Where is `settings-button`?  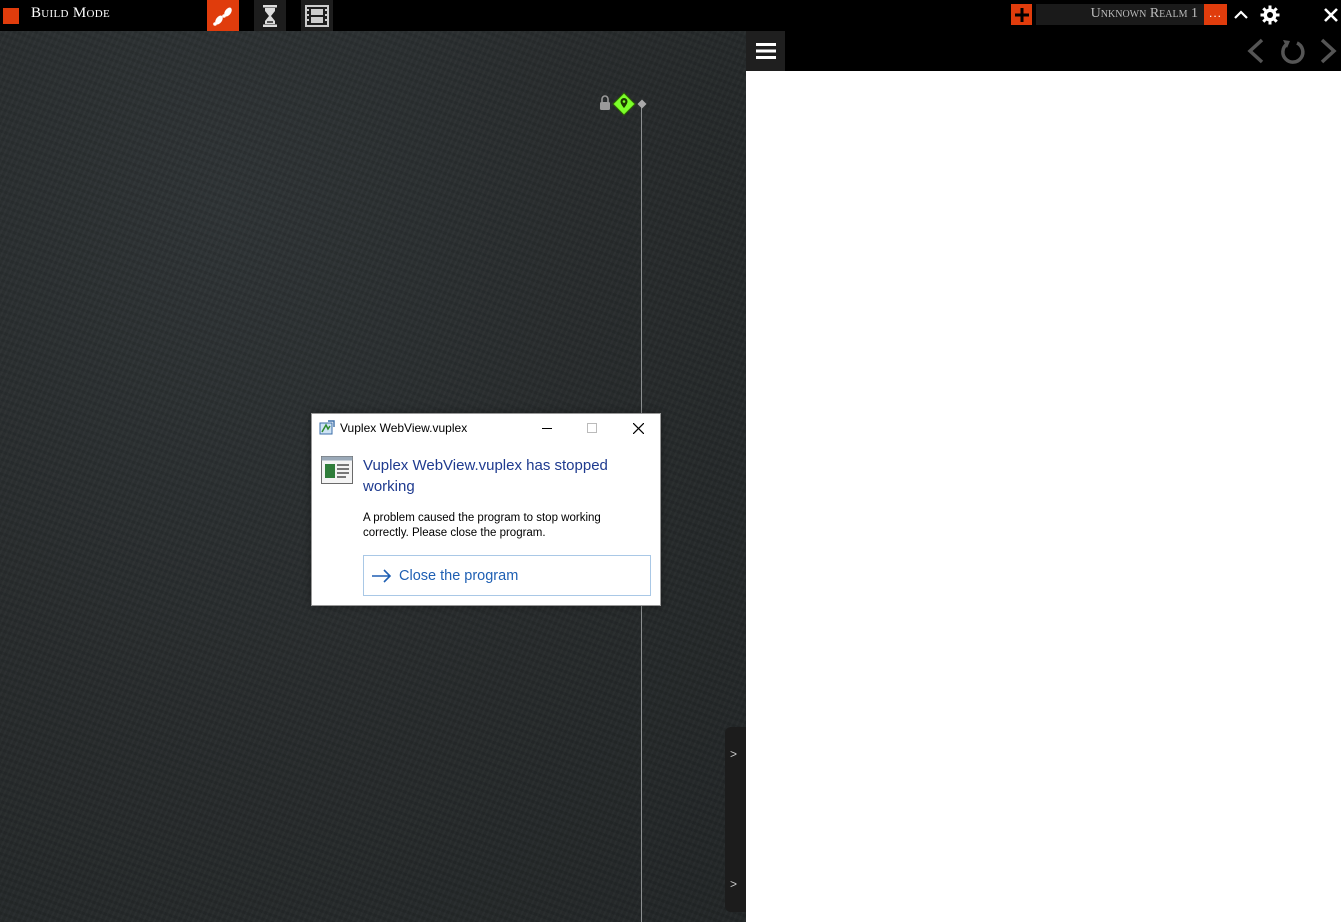
settings-button is located at coordinates (1270, 15).